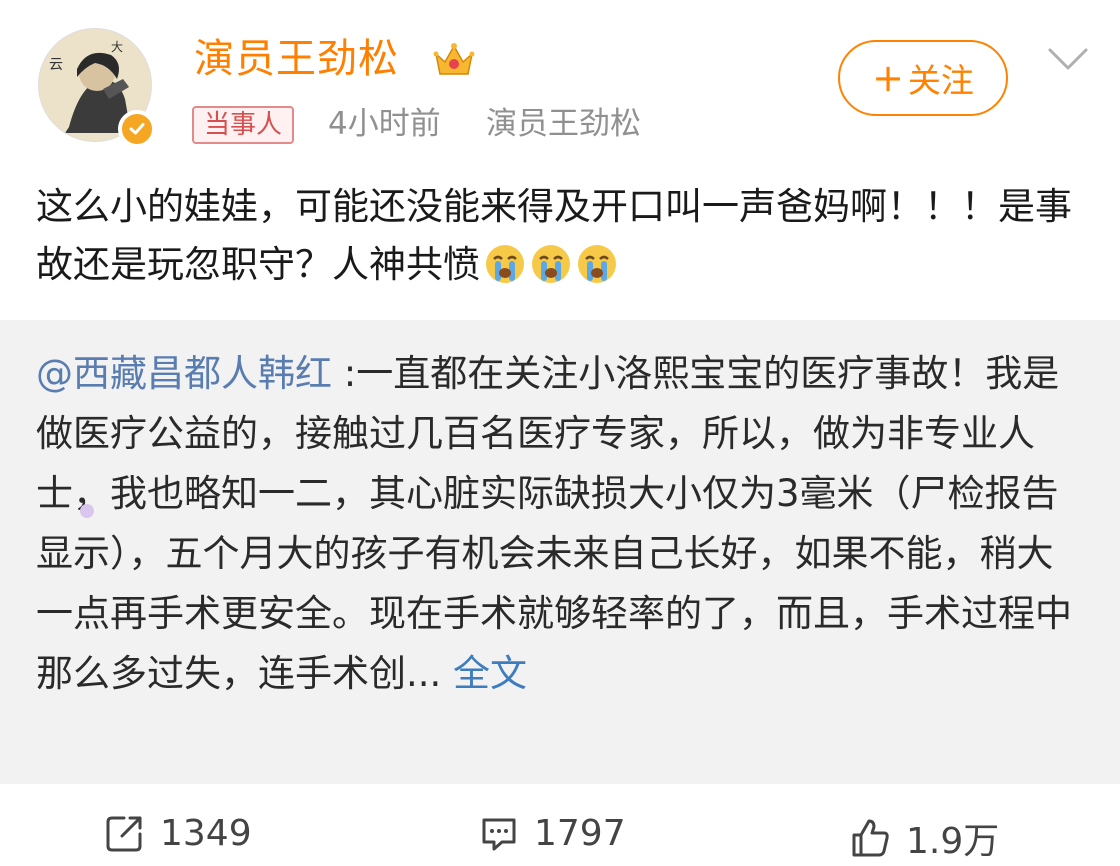 The image size is (1120, 866). I want to click on follow-button: + 关注, so click(923, 78).